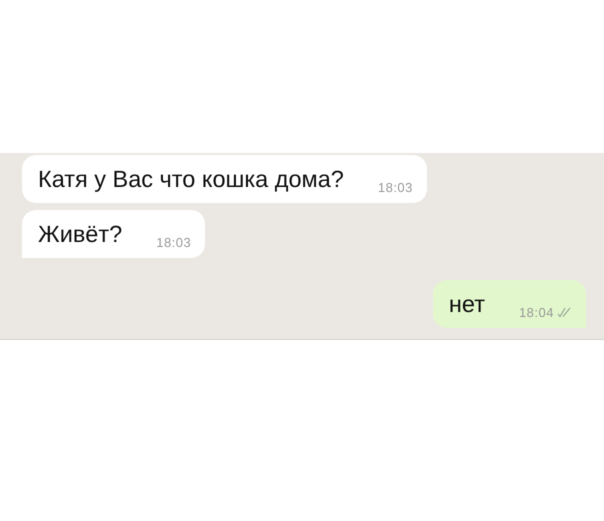 This screenshot has height=521, width=604. Describe the element at coordinates (466, 304) in the screenshot. I see `message-text: нет` at that location.